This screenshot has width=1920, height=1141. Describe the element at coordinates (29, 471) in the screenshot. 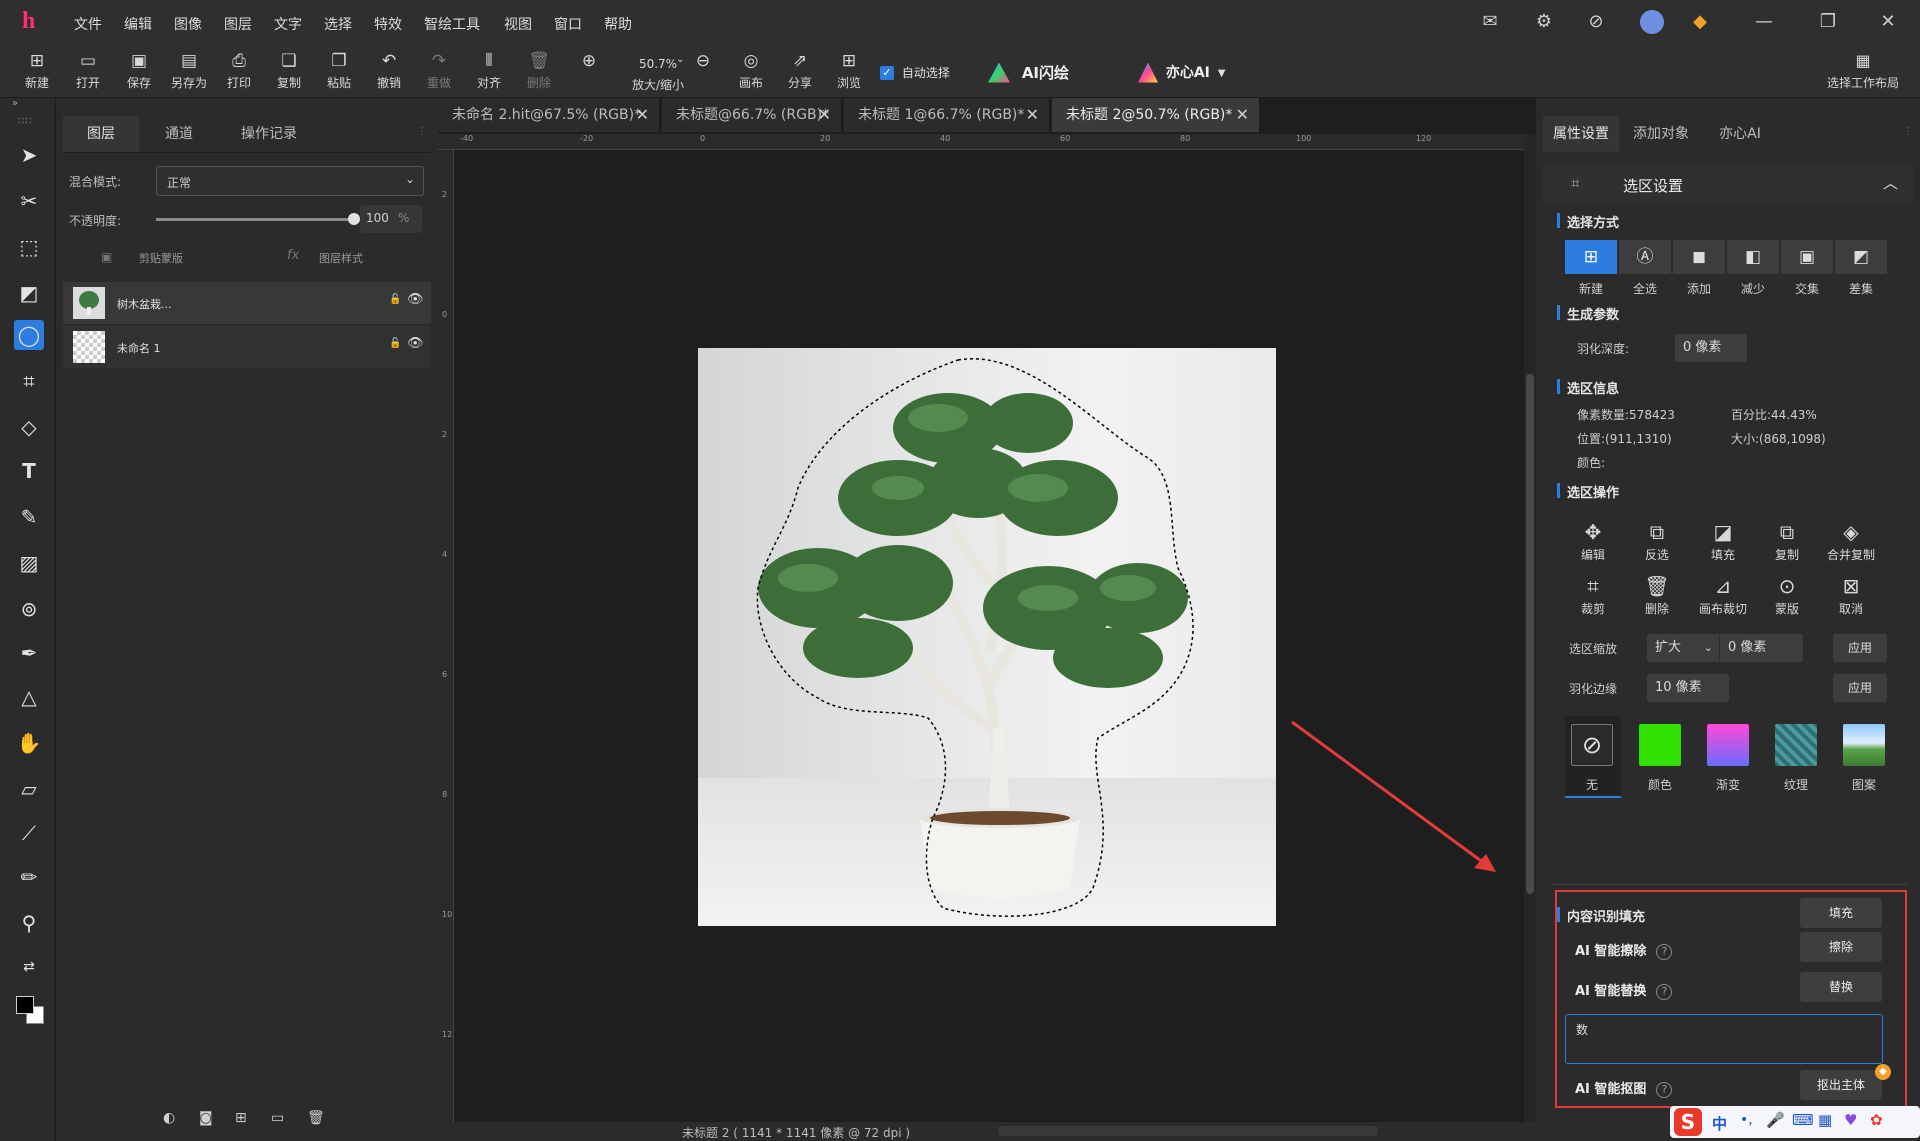

I see `text-tool-icon: T` at that location.